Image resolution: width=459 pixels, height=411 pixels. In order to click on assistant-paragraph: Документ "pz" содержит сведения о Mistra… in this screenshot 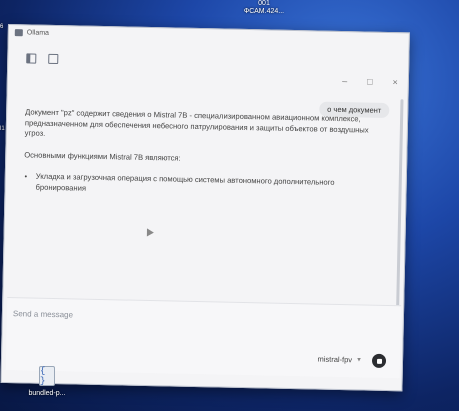, I will do `click(196, 122)`.